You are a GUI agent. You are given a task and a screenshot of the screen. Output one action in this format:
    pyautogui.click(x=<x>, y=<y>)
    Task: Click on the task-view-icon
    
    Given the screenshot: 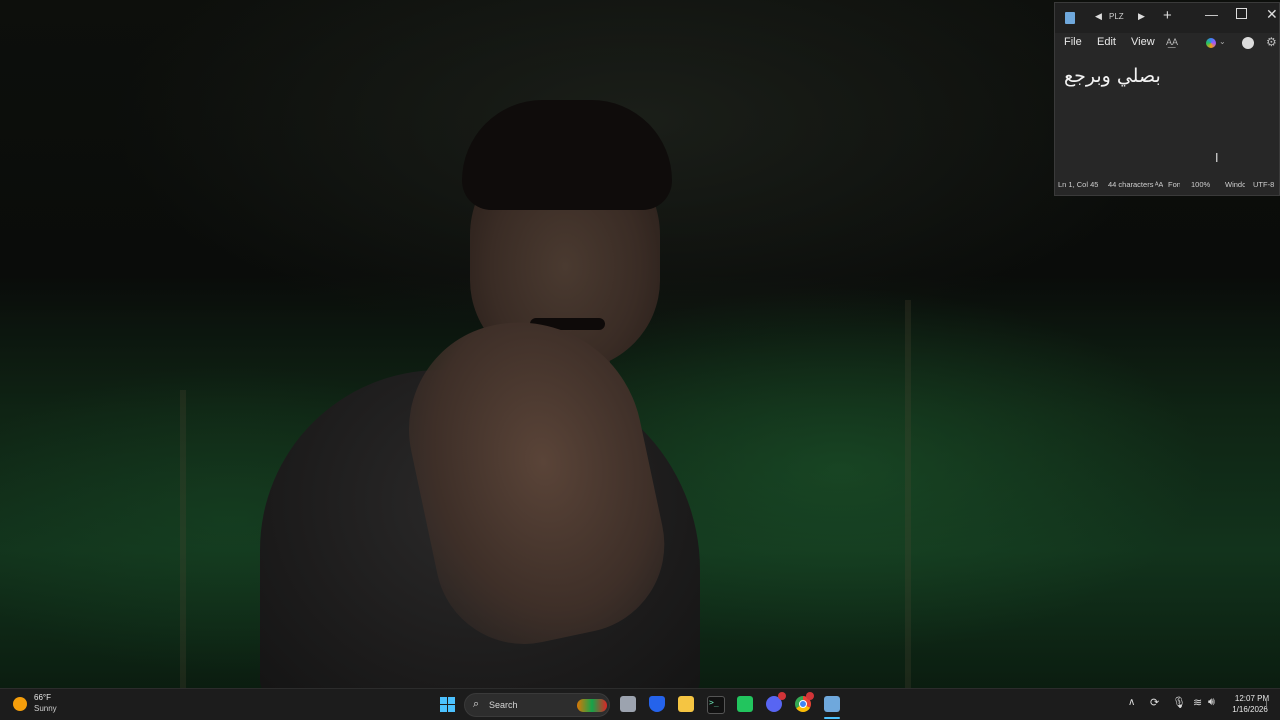 What is the action you would take?
    pyautogui.click(x=628, y=704)
    